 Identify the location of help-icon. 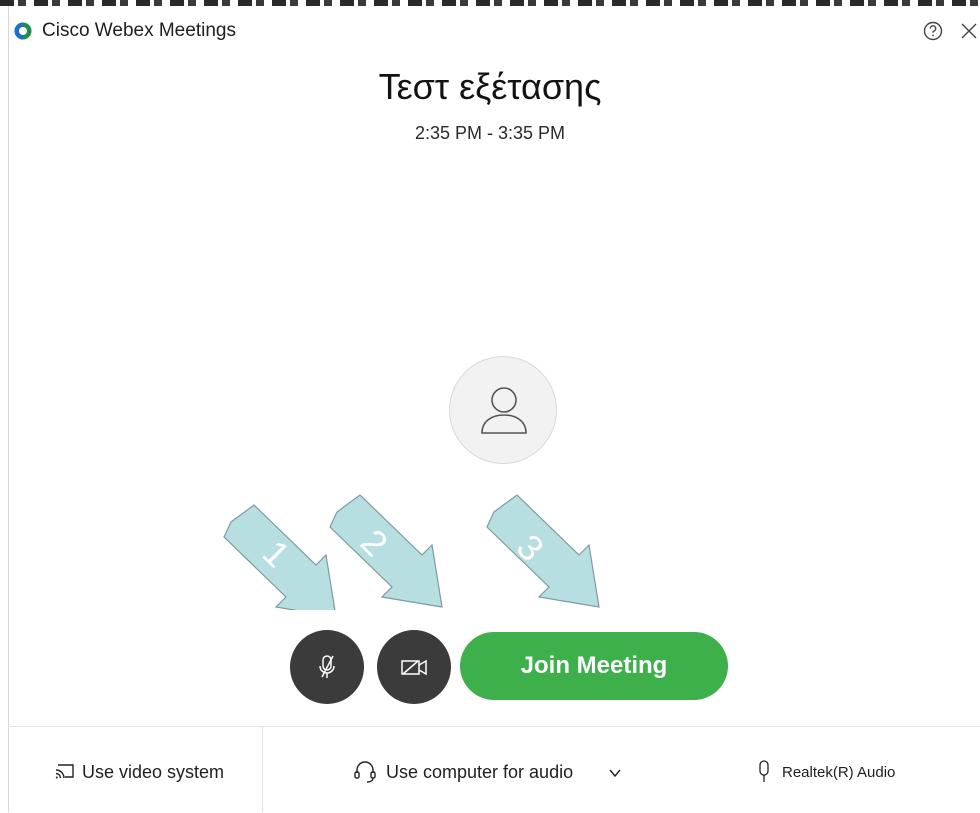
(933, 31).